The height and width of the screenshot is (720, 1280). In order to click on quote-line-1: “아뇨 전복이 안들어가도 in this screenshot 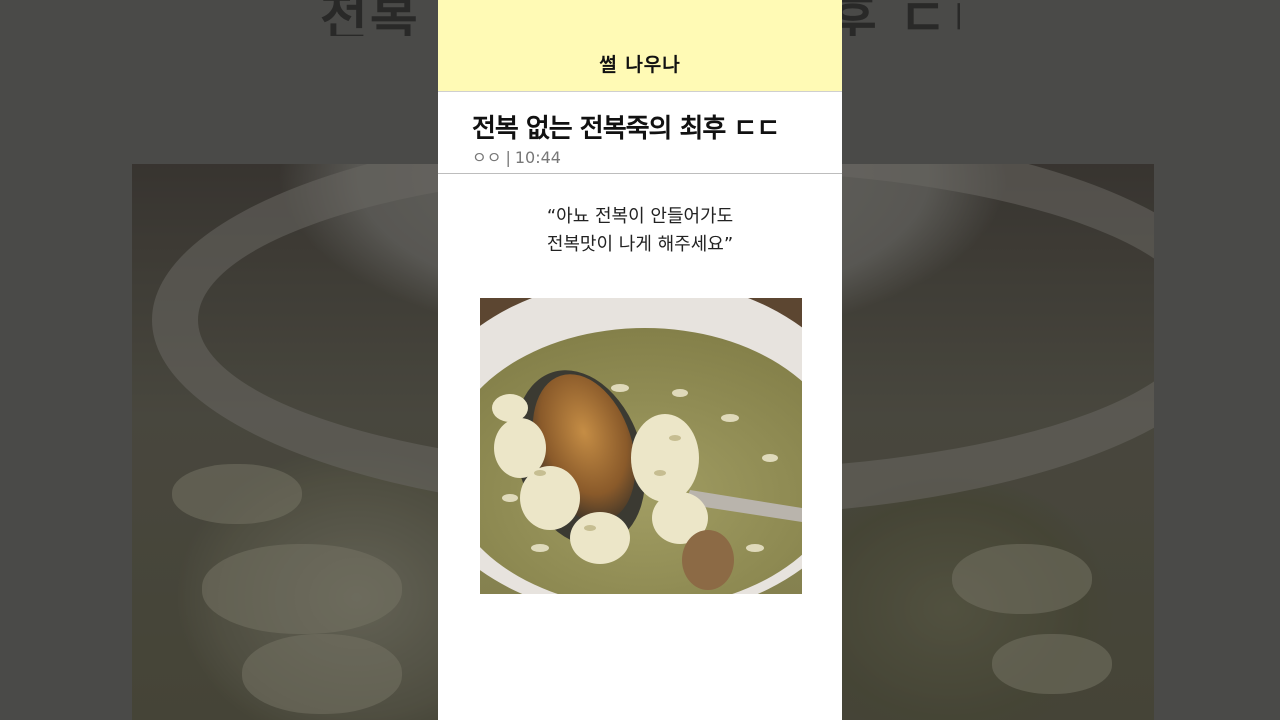, I will do `click(640, 216)`.